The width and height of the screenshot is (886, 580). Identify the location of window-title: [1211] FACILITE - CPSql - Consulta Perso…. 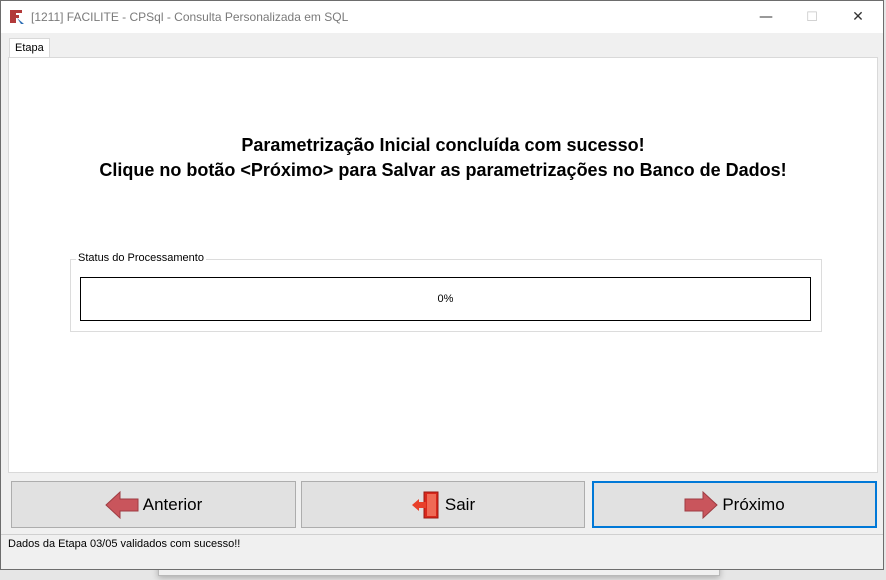
(190, 17).